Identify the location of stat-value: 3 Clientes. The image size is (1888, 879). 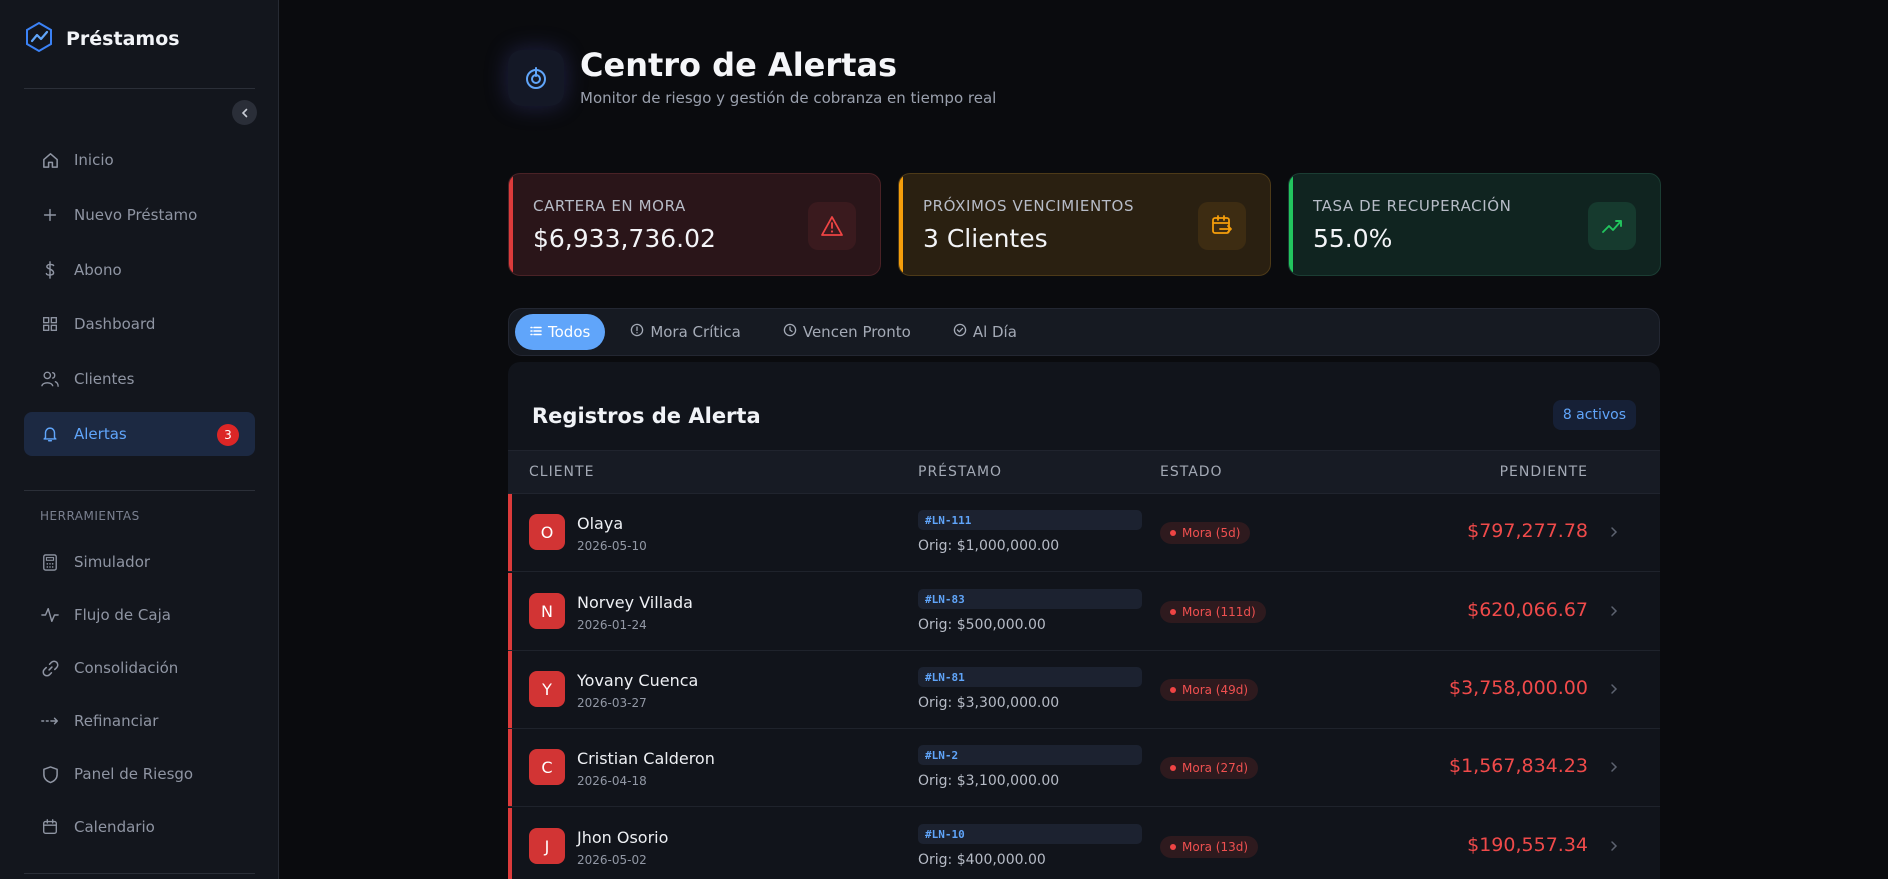
(985, 238).